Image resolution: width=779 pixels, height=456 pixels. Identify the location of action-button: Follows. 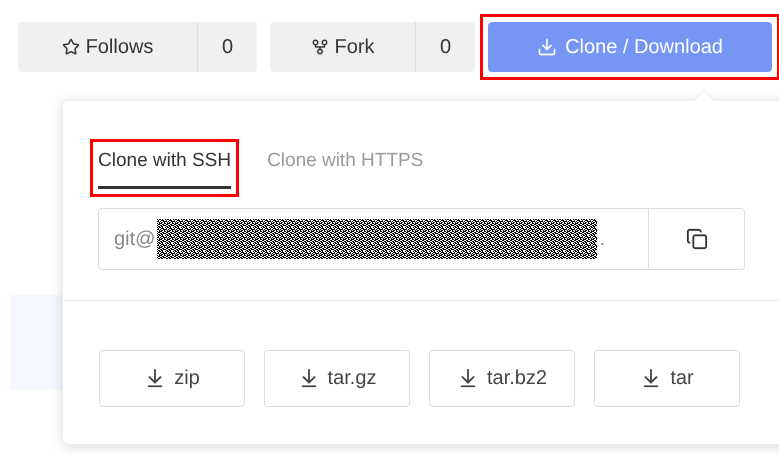
(108, 47).